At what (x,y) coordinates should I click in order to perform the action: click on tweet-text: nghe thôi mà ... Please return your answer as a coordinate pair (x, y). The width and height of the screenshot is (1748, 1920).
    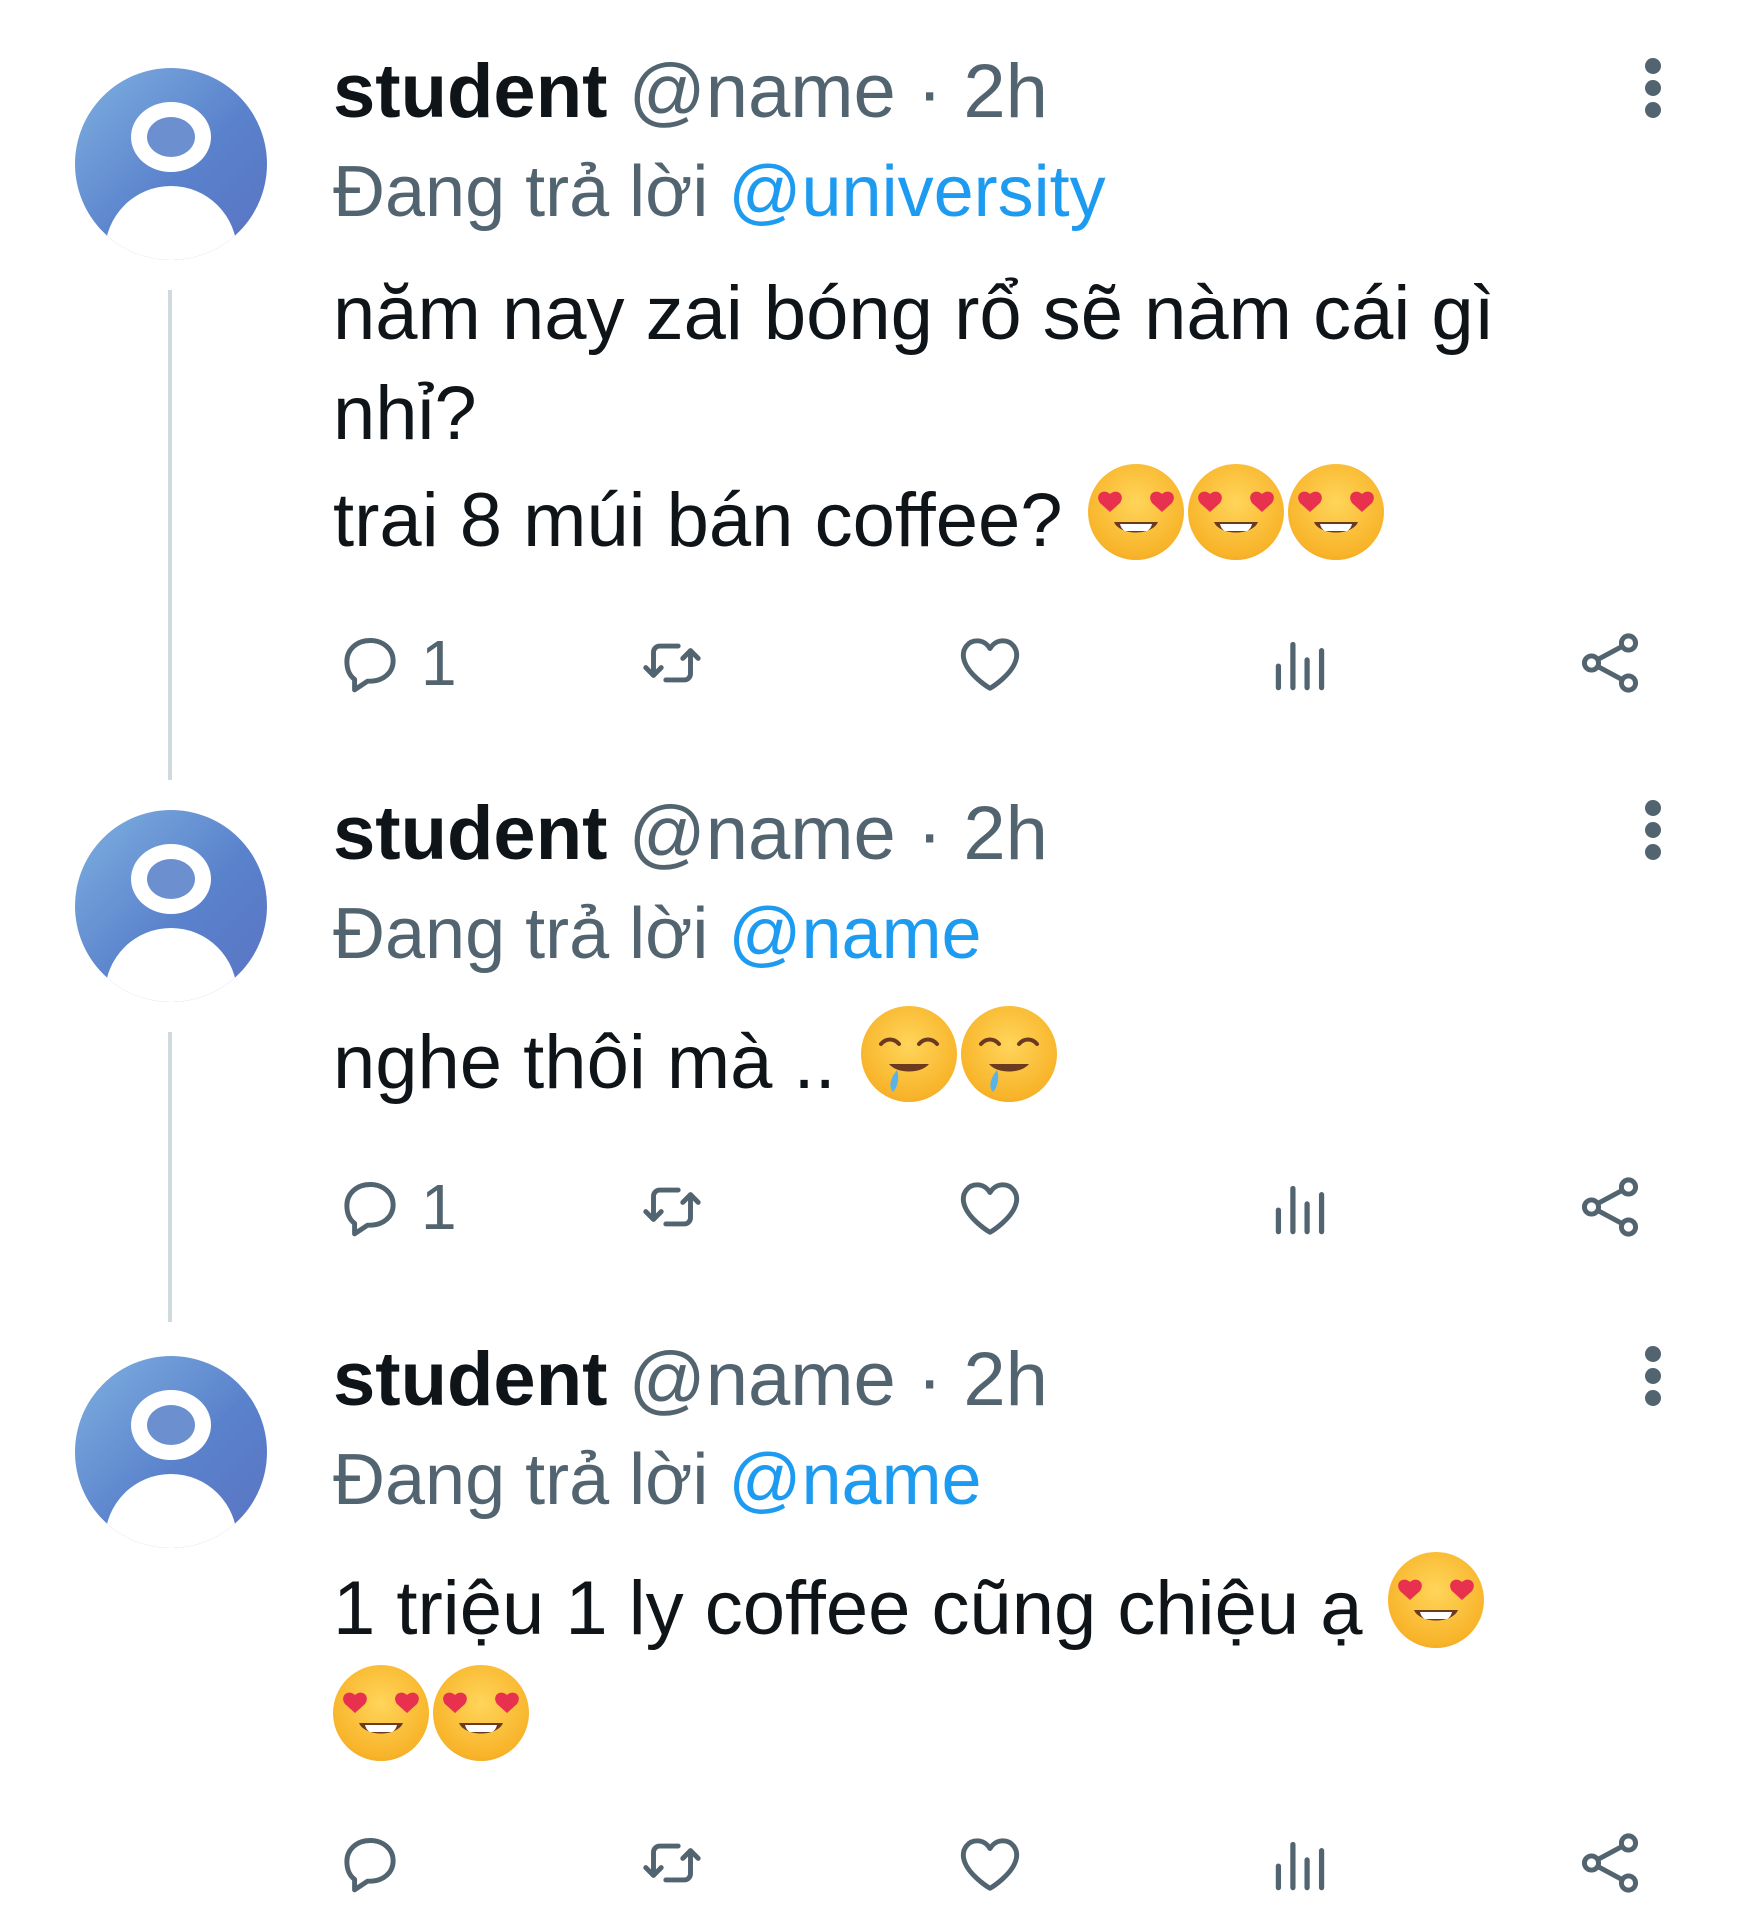
    Looking at the image, I should click on (998, 1059).